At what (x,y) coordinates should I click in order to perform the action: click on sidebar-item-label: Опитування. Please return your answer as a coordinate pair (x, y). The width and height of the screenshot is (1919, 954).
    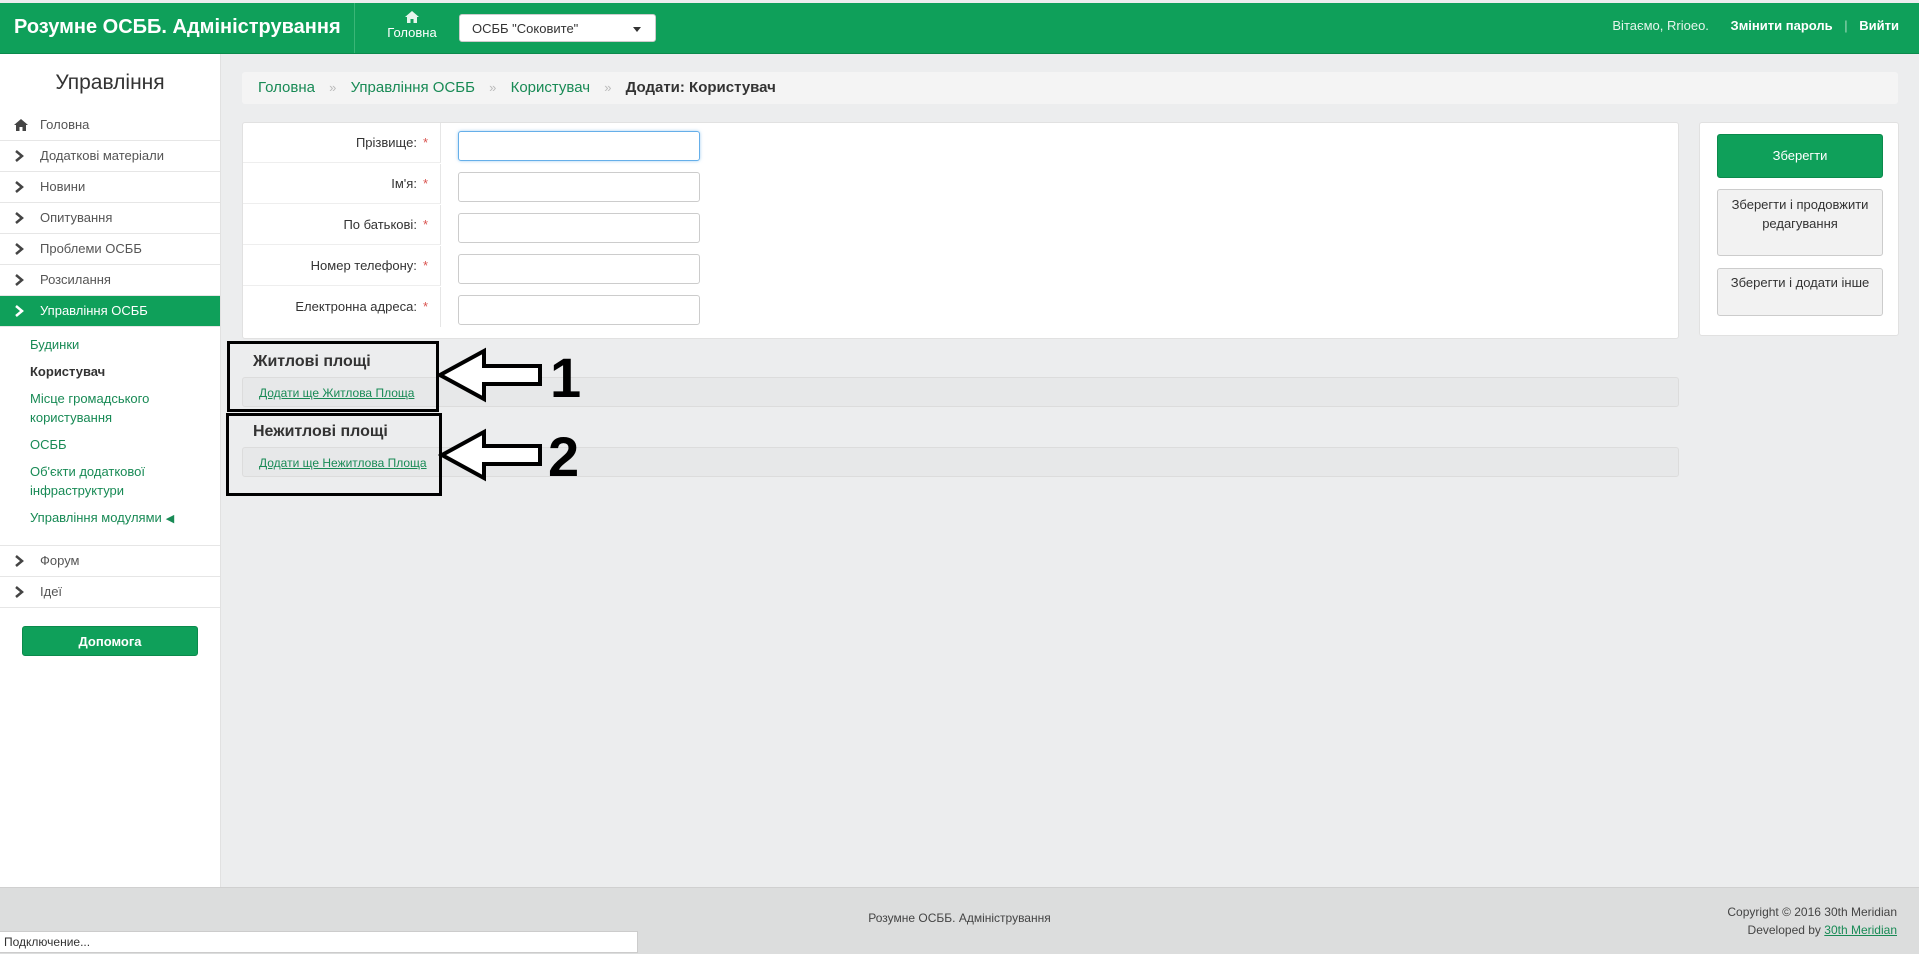
    Looking at the image, I should click on (76, 217).